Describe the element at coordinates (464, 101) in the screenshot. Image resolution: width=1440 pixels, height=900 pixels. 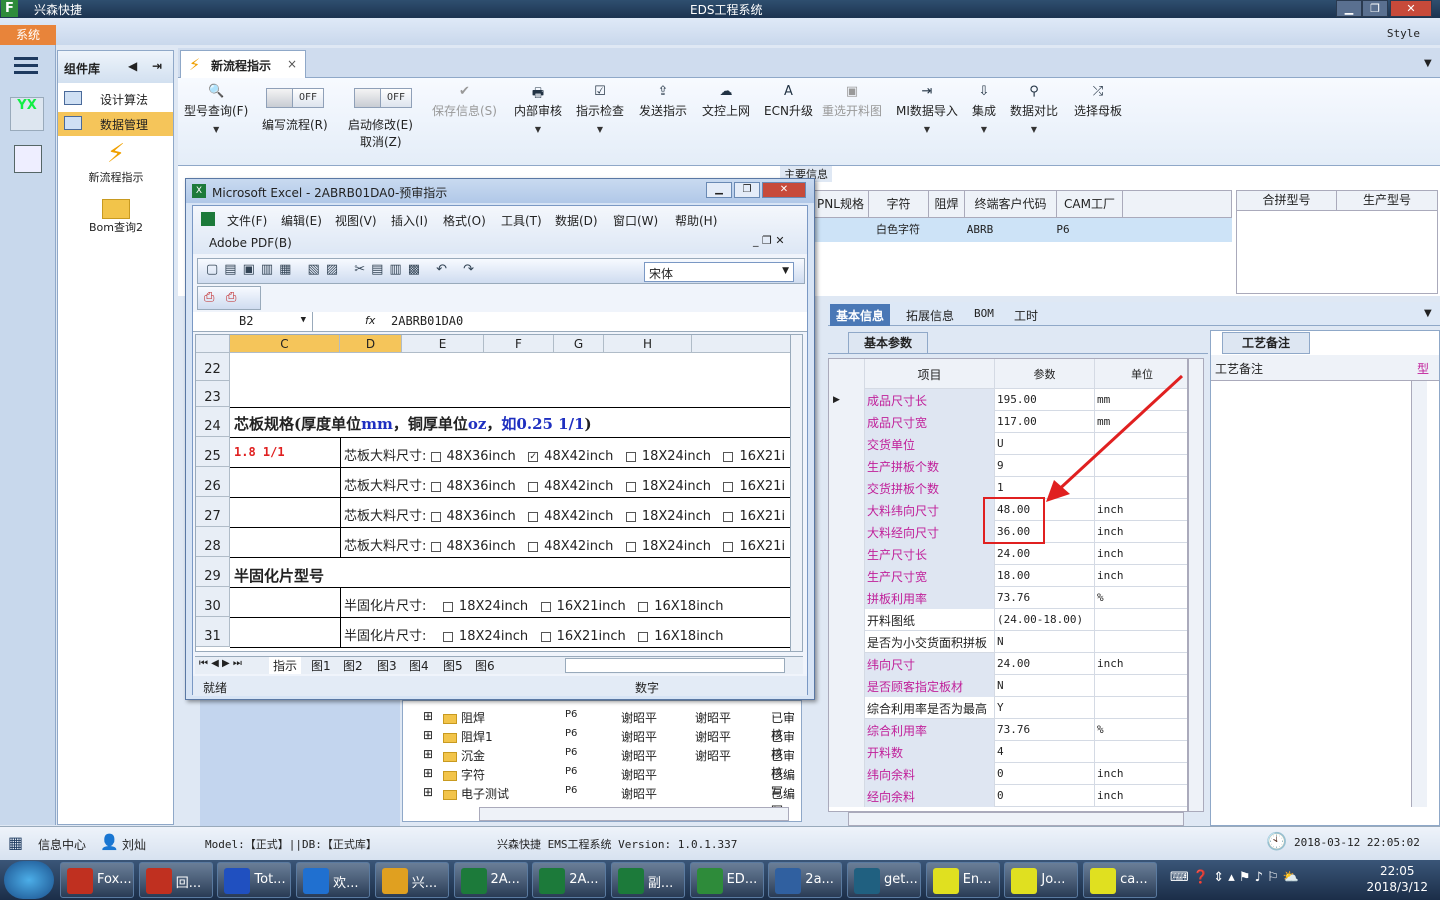
I see `save-info-button: ✔ 保存信息(S)` at that location.